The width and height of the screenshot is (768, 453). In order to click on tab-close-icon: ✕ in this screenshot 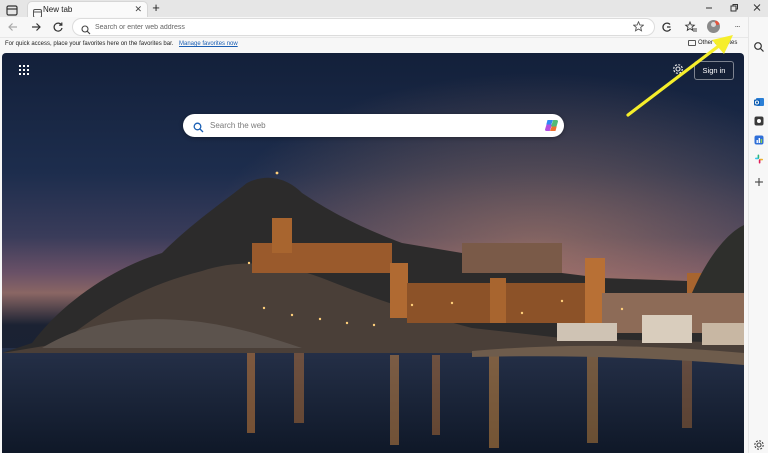, I will do `click(138, 9)`.